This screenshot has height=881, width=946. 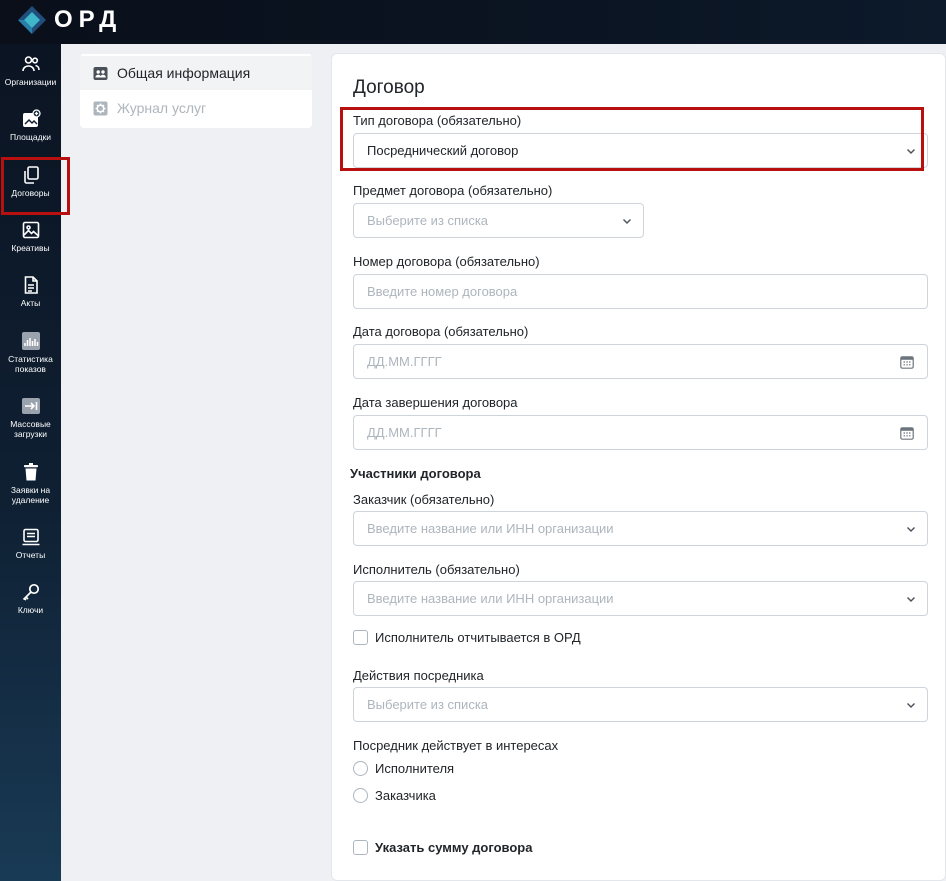 What do you see at coordinates (418, 675) in the screenshot?
I see `intermediary-actions-label: Действия посредника` at bounding box center [418, 675].